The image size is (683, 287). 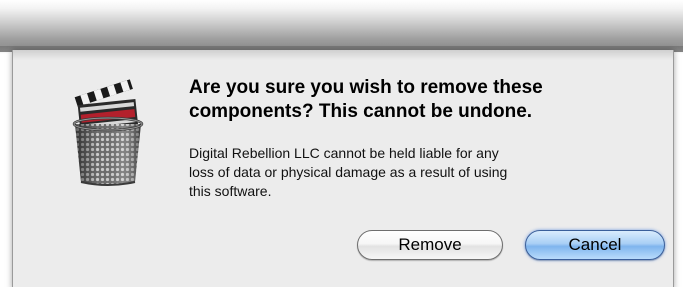 I want to click on trash-can-clapperboard-icon, so click(x=108, y=130).